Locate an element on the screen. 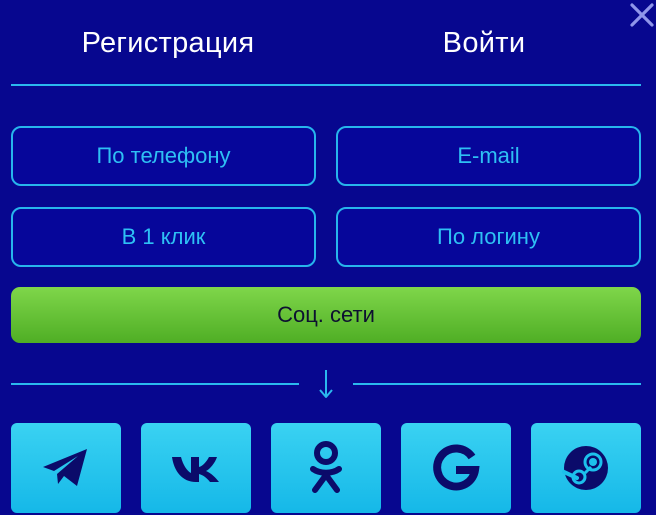 This screenshot has width=656, height=515. by-phone-button: По телефону is located at coordinates (163, 156).